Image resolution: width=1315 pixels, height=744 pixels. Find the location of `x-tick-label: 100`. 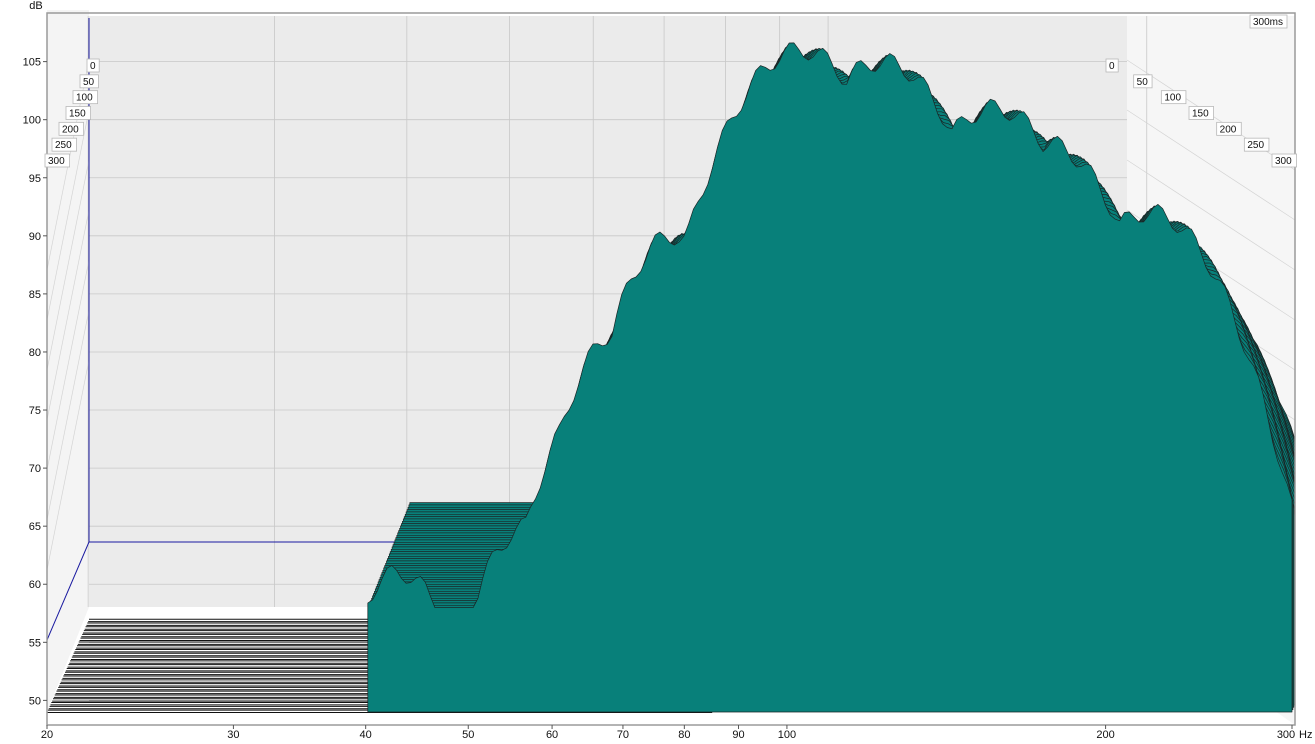

x-tick-label: 100 is located at coordinates (787, 735).